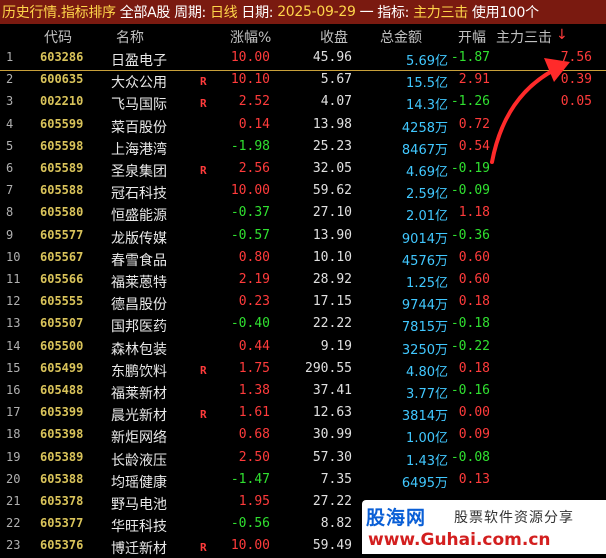 The width and height of the screenshot is (606, 558). I want to click on period-label: 周期:, so click(190, 13).